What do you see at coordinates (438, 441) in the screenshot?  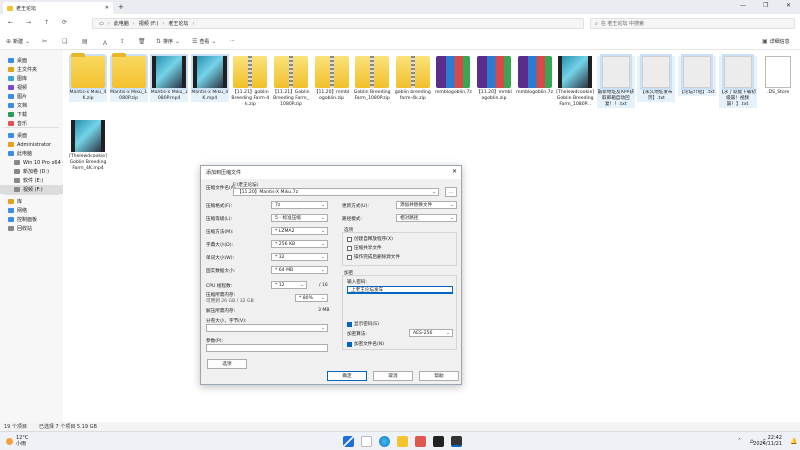 I see `capcut-icon` at bounding box center [438, 441].